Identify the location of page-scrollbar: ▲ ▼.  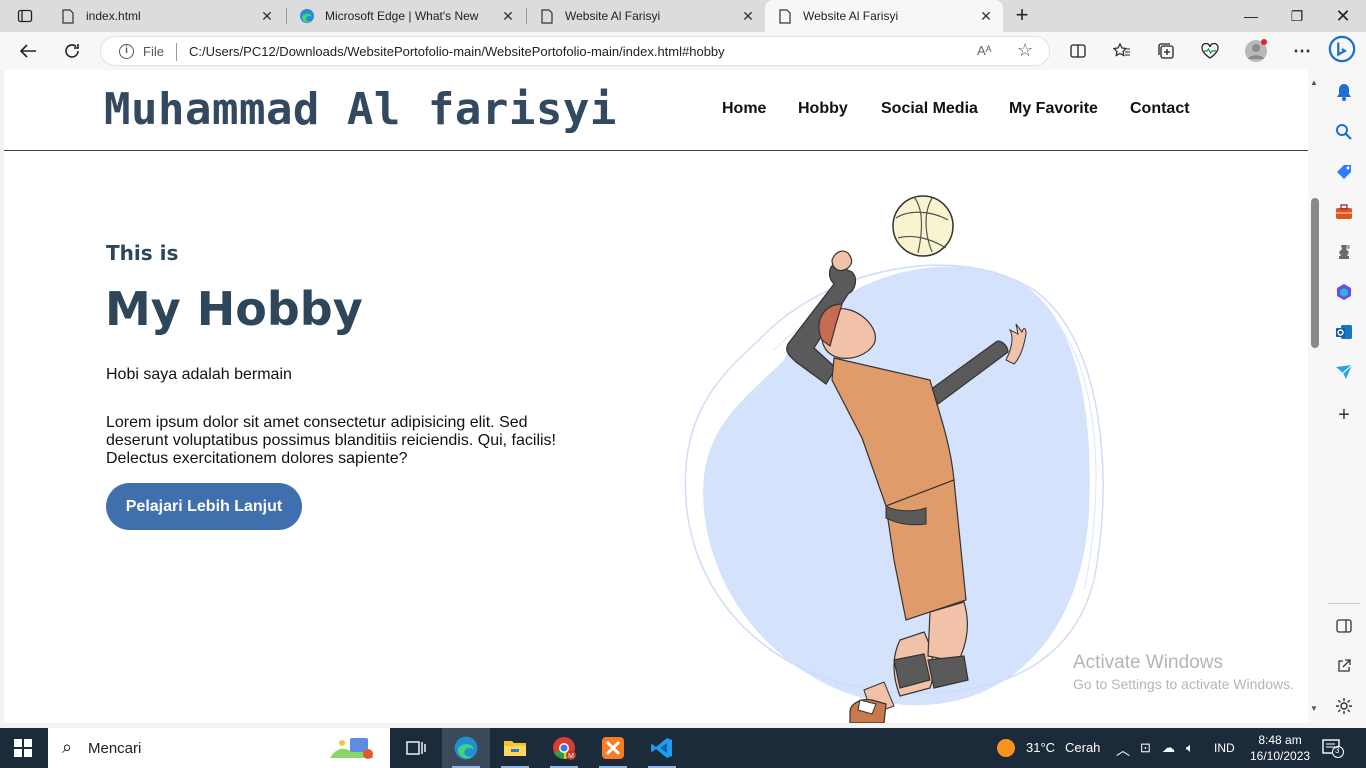
(1315, 396).